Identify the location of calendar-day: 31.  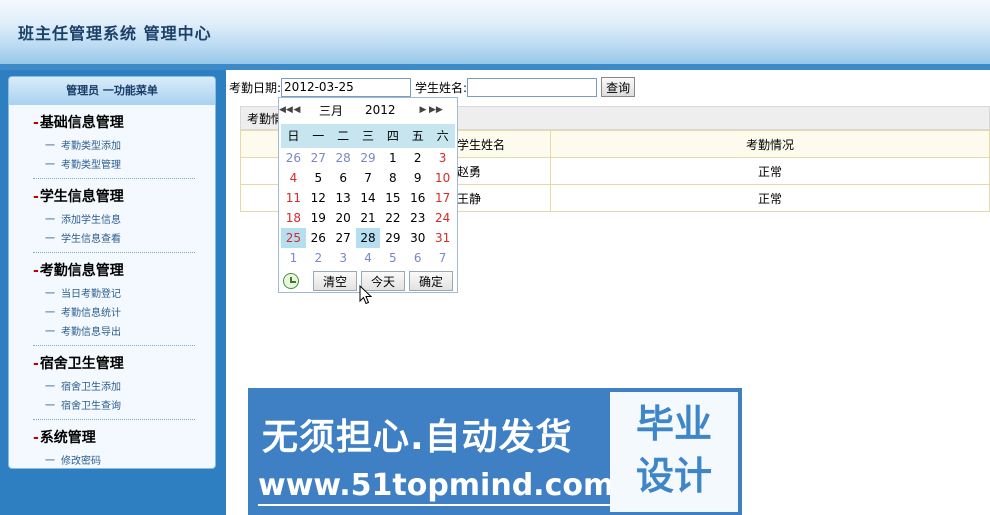
(442, 238).